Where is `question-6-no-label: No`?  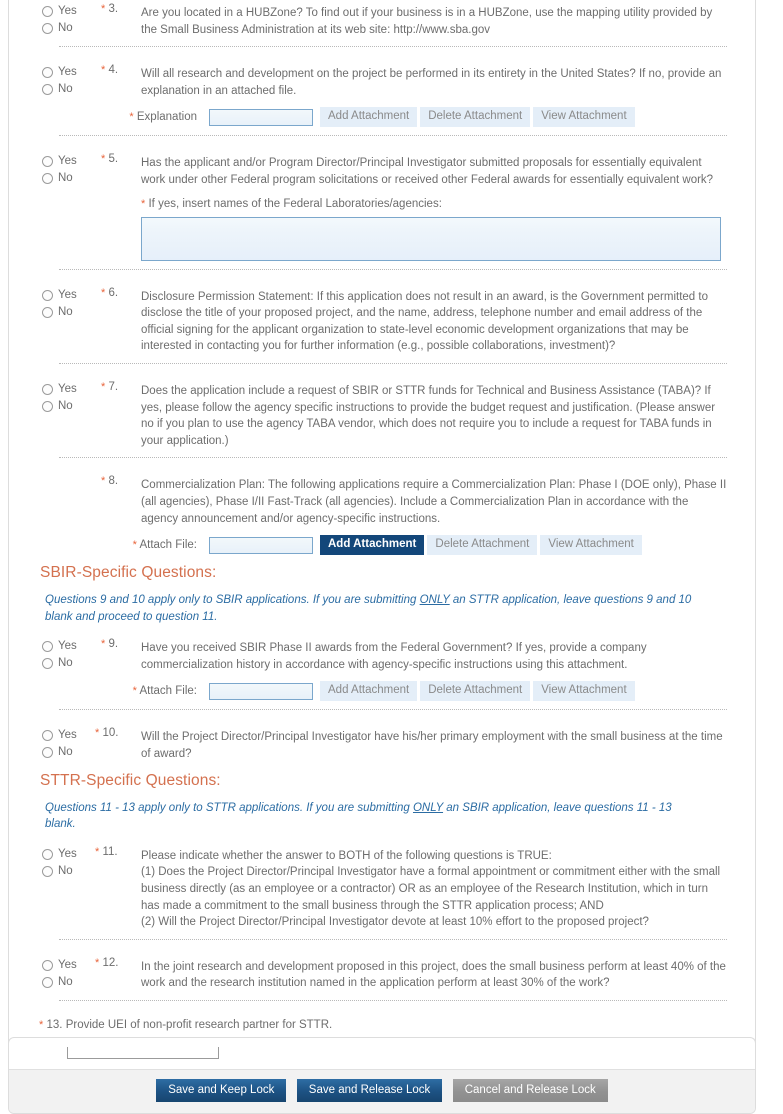 question-6-no-label: No is located at coordinates (65, 311).